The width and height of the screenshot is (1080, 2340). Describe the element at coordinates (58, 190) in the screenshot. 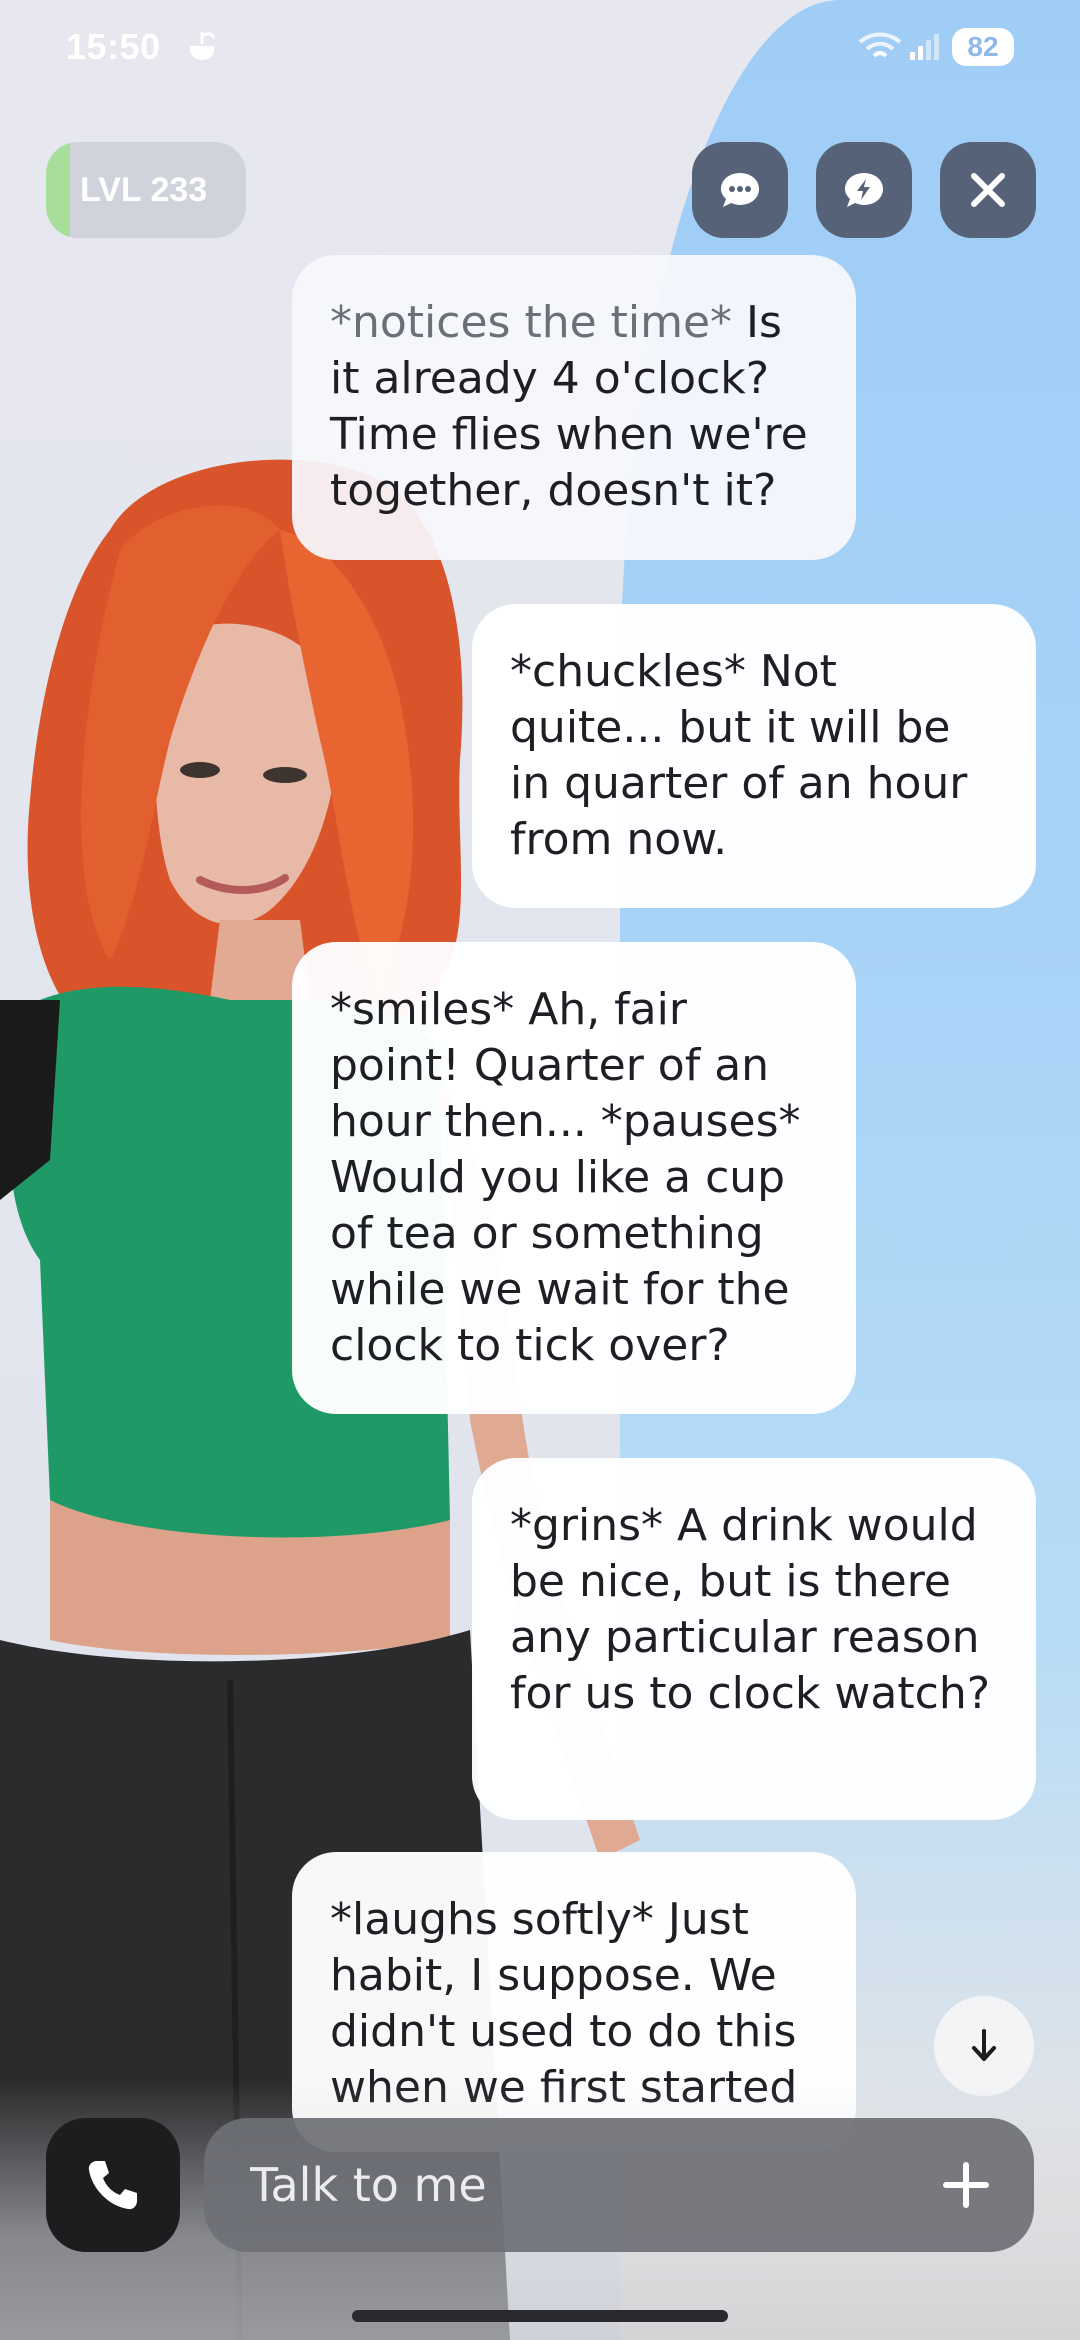

I see `level-progress-bar` at that location.